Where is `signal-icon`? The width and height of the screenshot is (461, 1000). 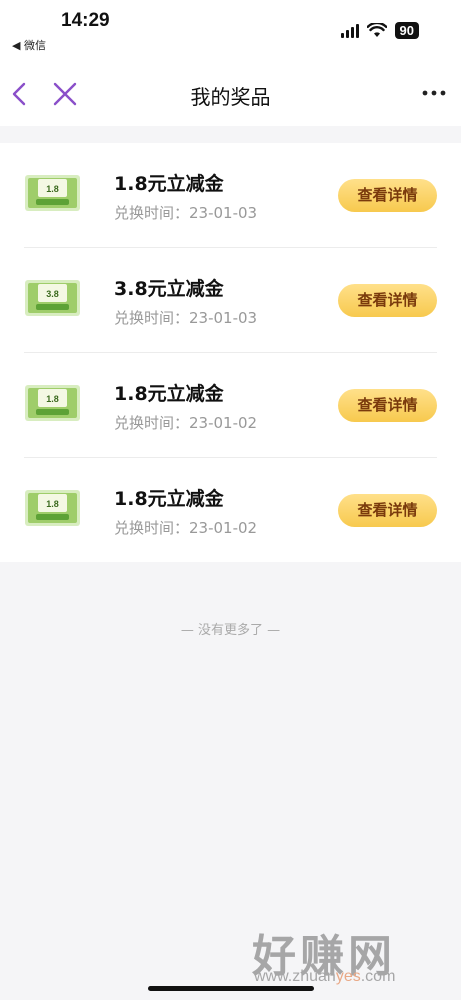 signal-icon is located at coordinates (349, 30).